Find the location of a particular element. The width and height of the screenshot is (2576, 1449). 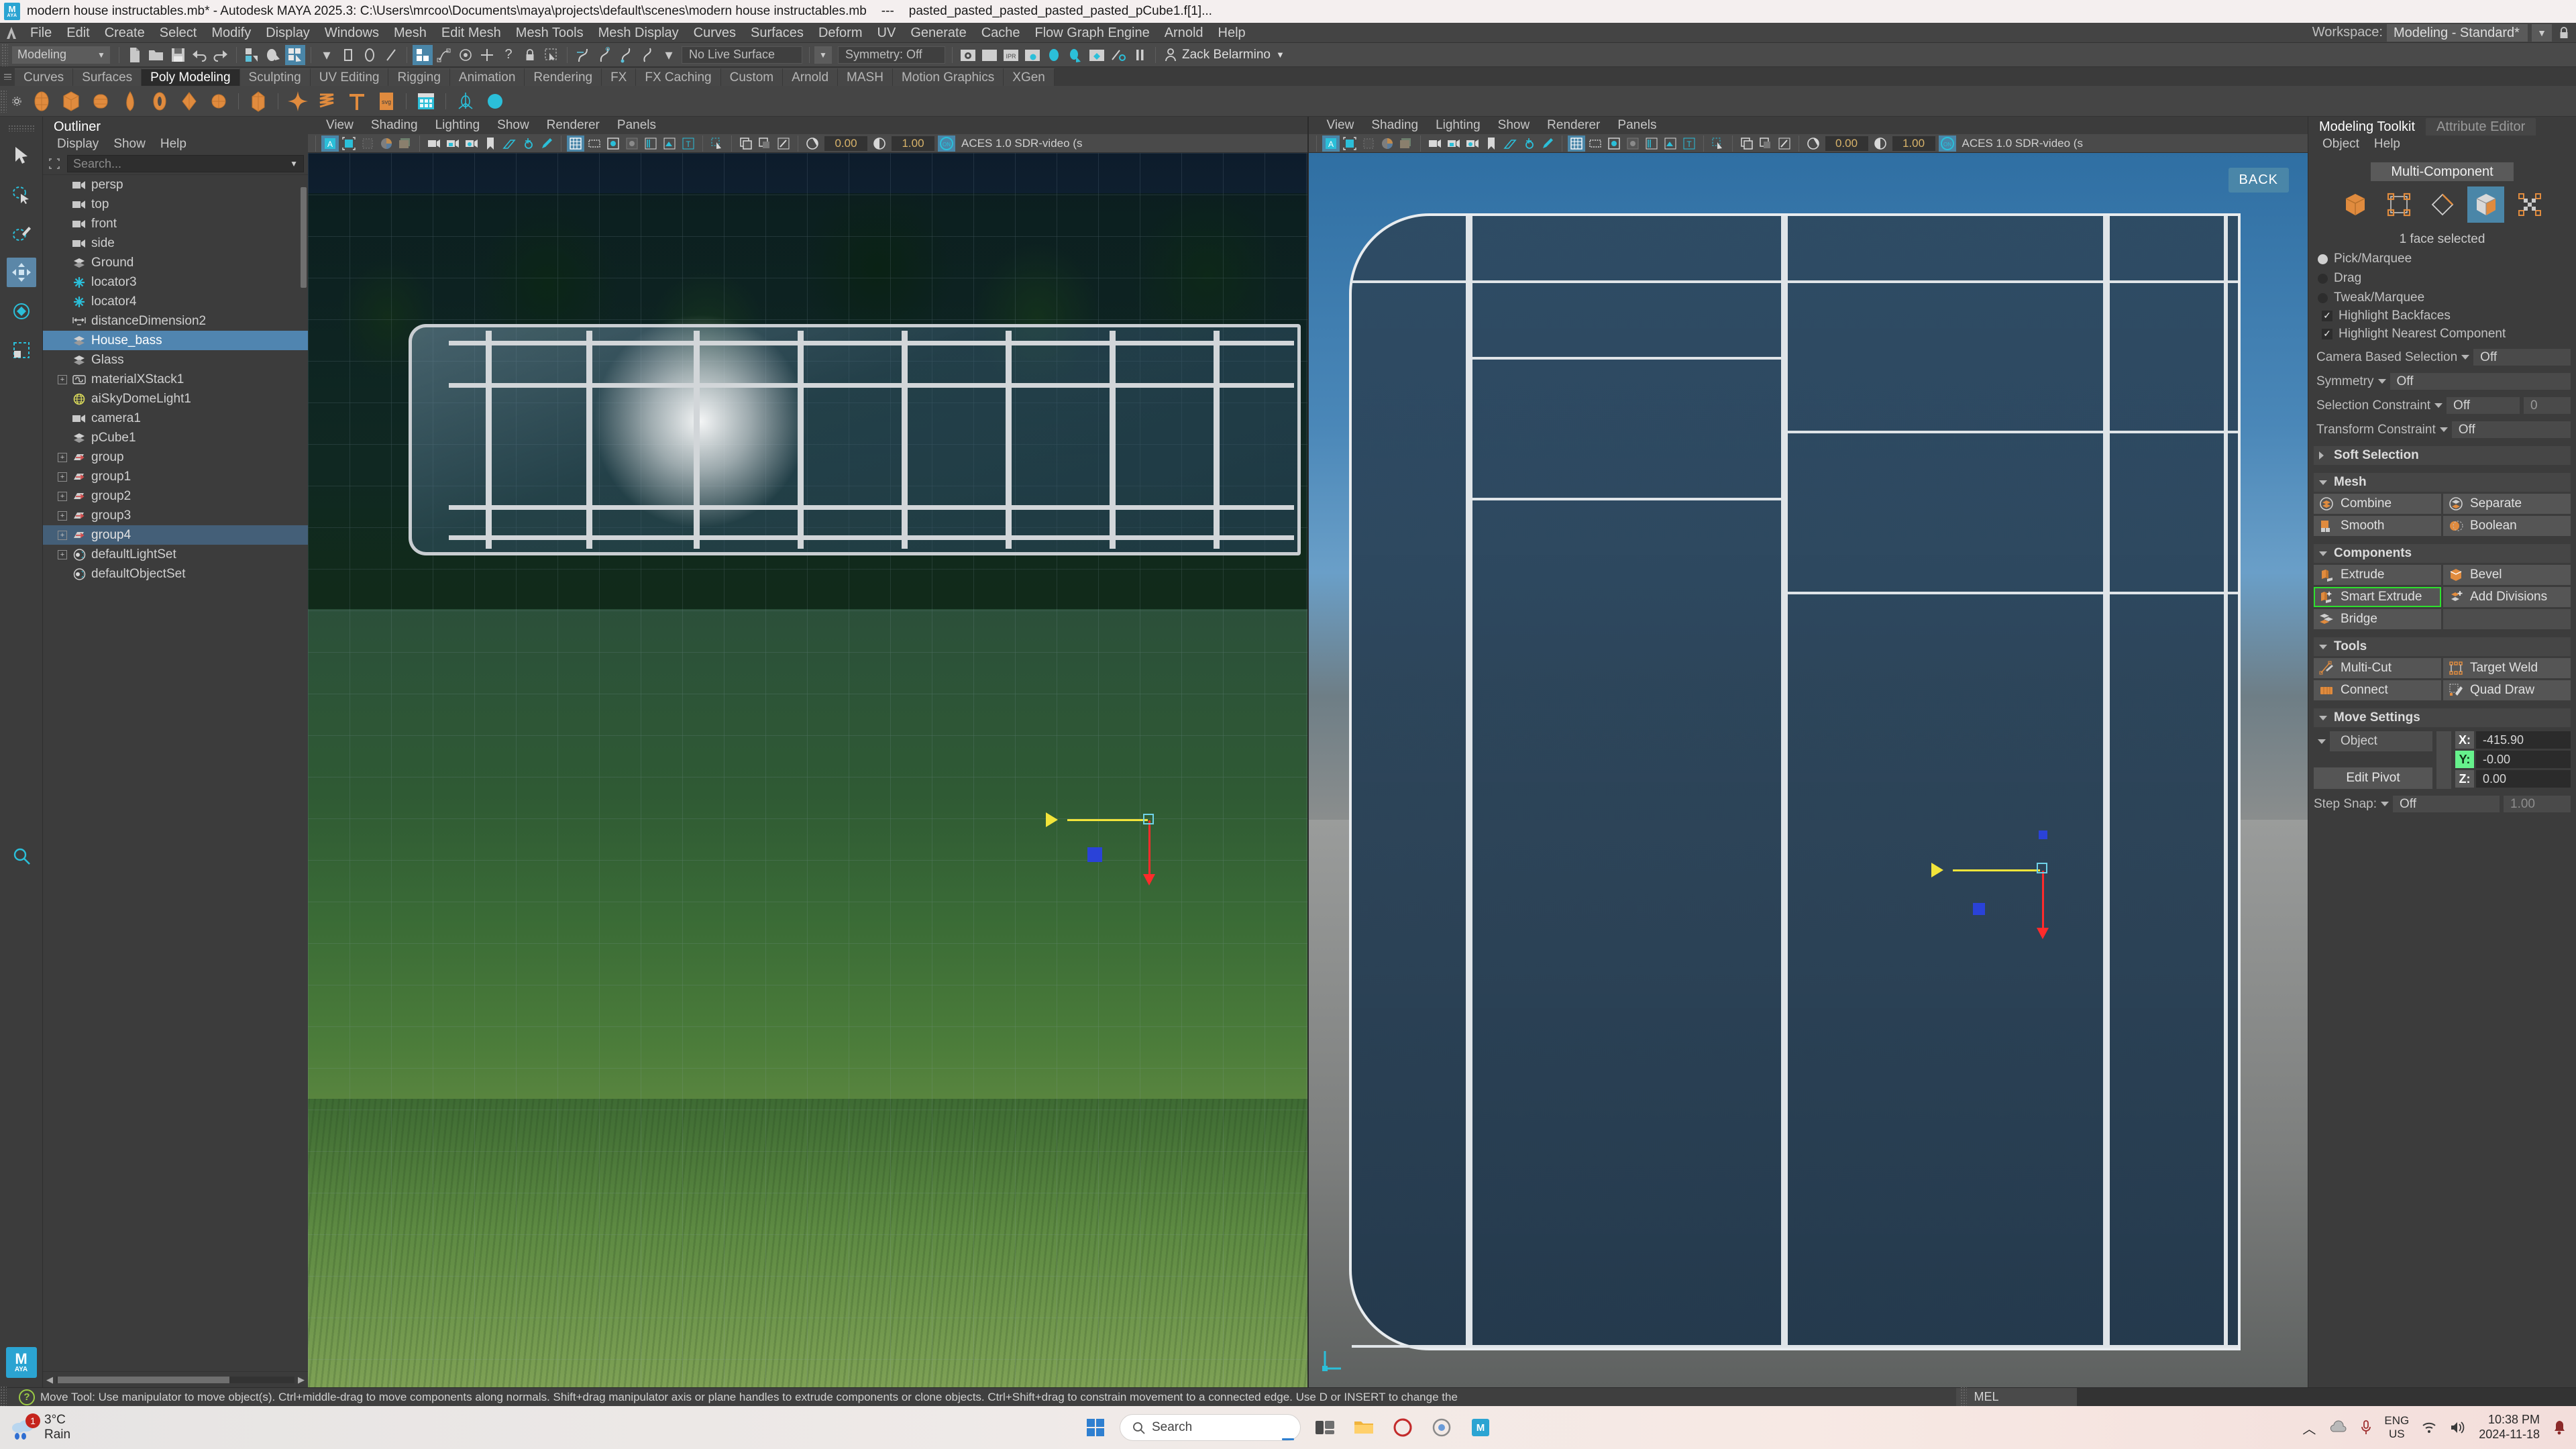

tab-attribute-editor: Attribute Editor is located at coordinates (2481, 127).